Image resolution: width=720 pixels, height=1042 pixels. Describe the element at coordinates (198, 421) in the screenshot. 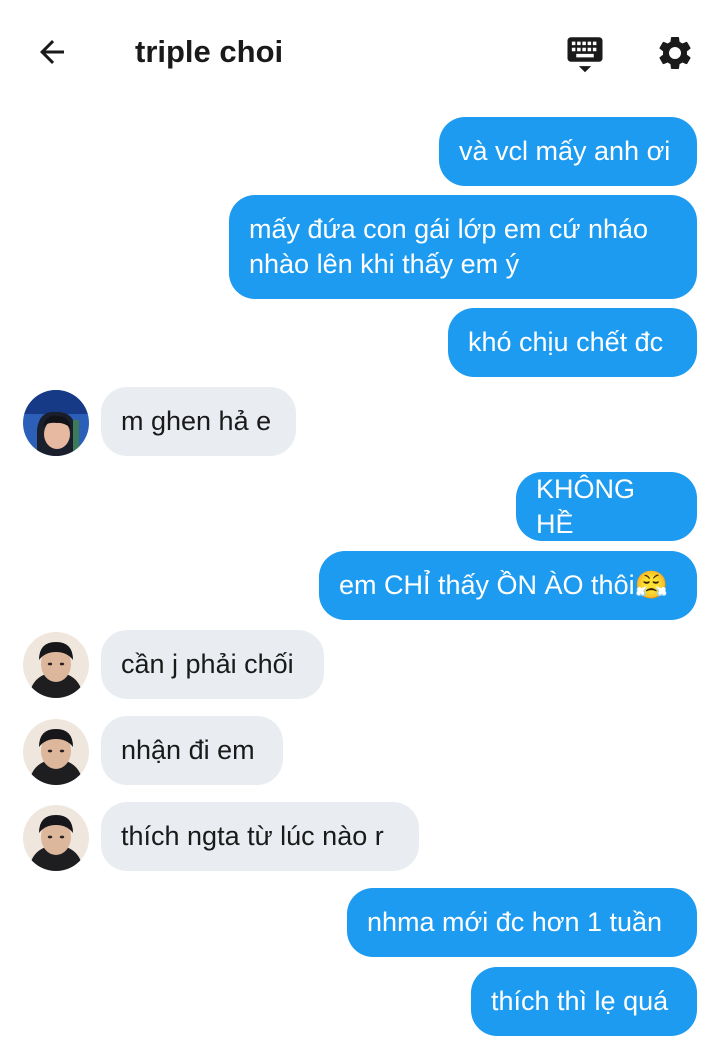

I see `message-bubble-incoming: m ghen hả e` at that location.